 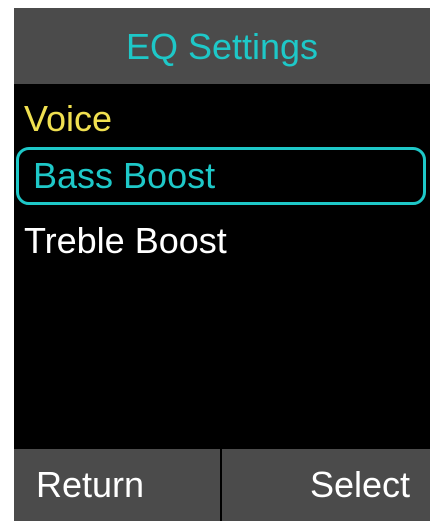 I want to click on menu-item-treble-boost: Treble Boost, so click(x=221, y=241).